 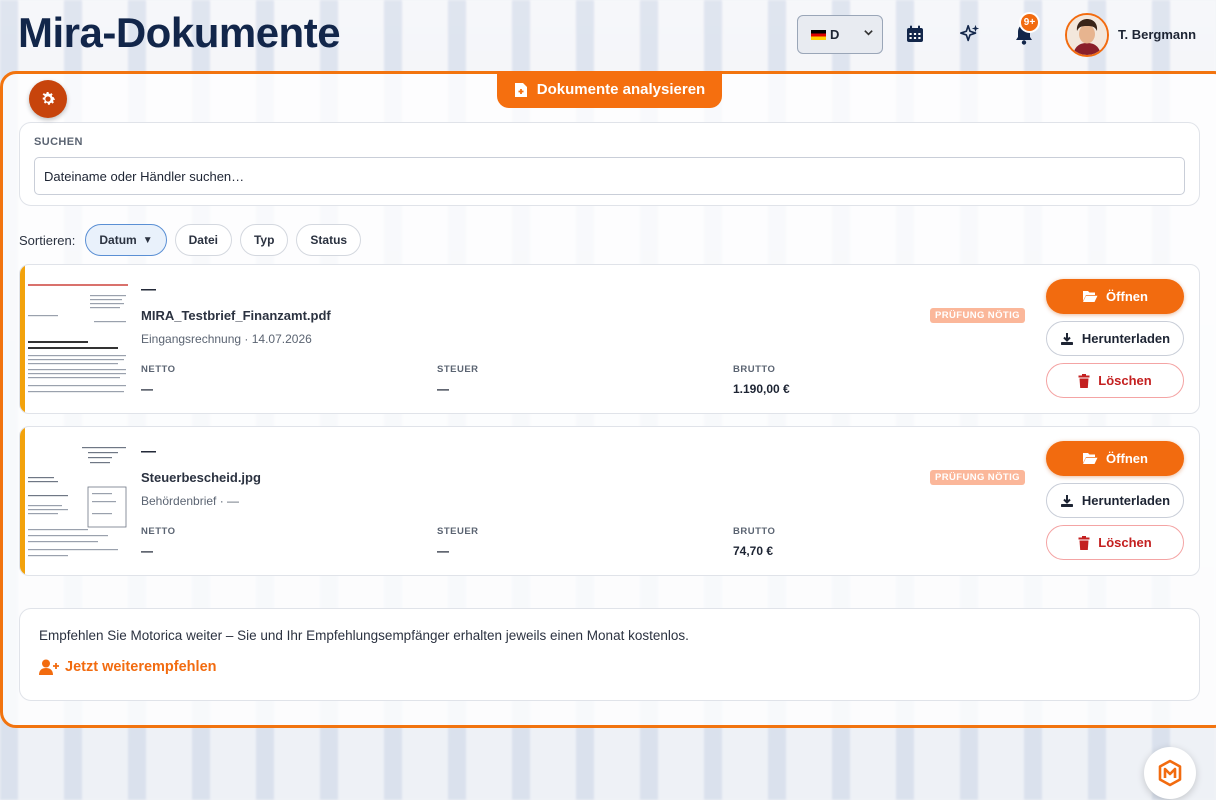 What do you see at coordinates (126, 240) in the screenshot?
I see `sort-chip-datum: Datum ▼` at bounding box center [126, 240].